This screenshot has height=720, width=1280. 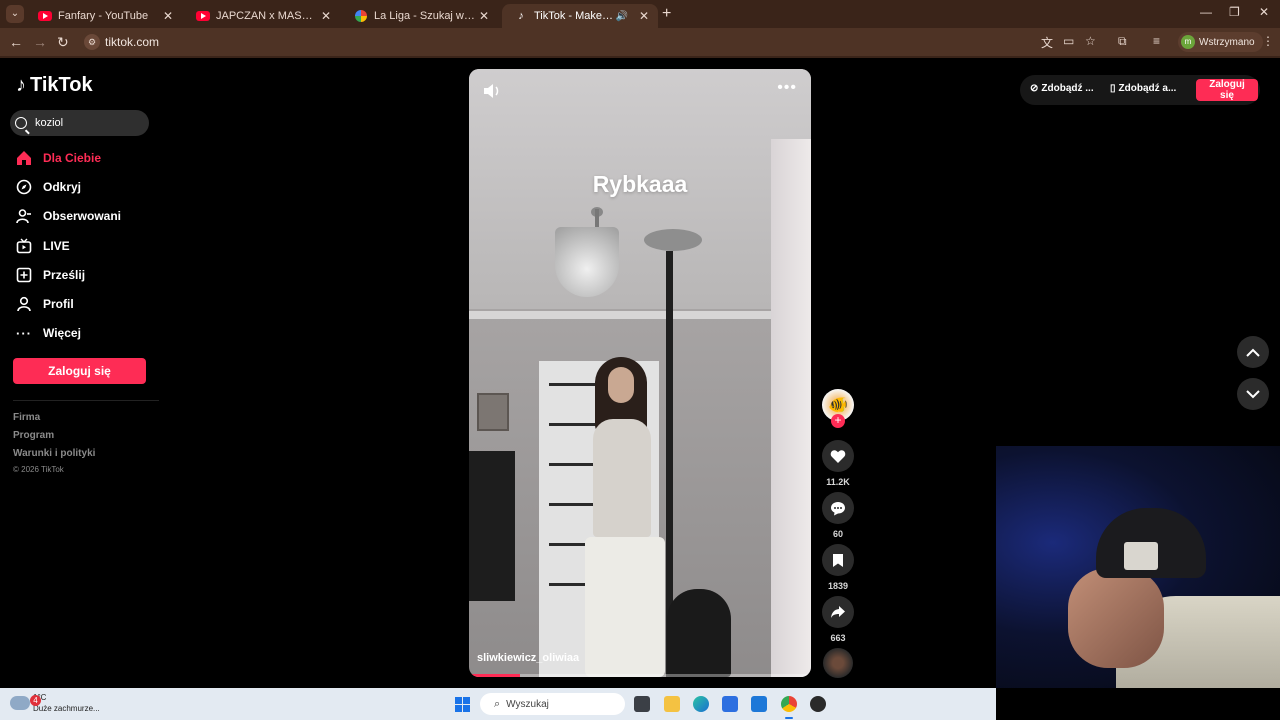 I want to click on nav-explore: Odkryj, so click(x=48, y=187).